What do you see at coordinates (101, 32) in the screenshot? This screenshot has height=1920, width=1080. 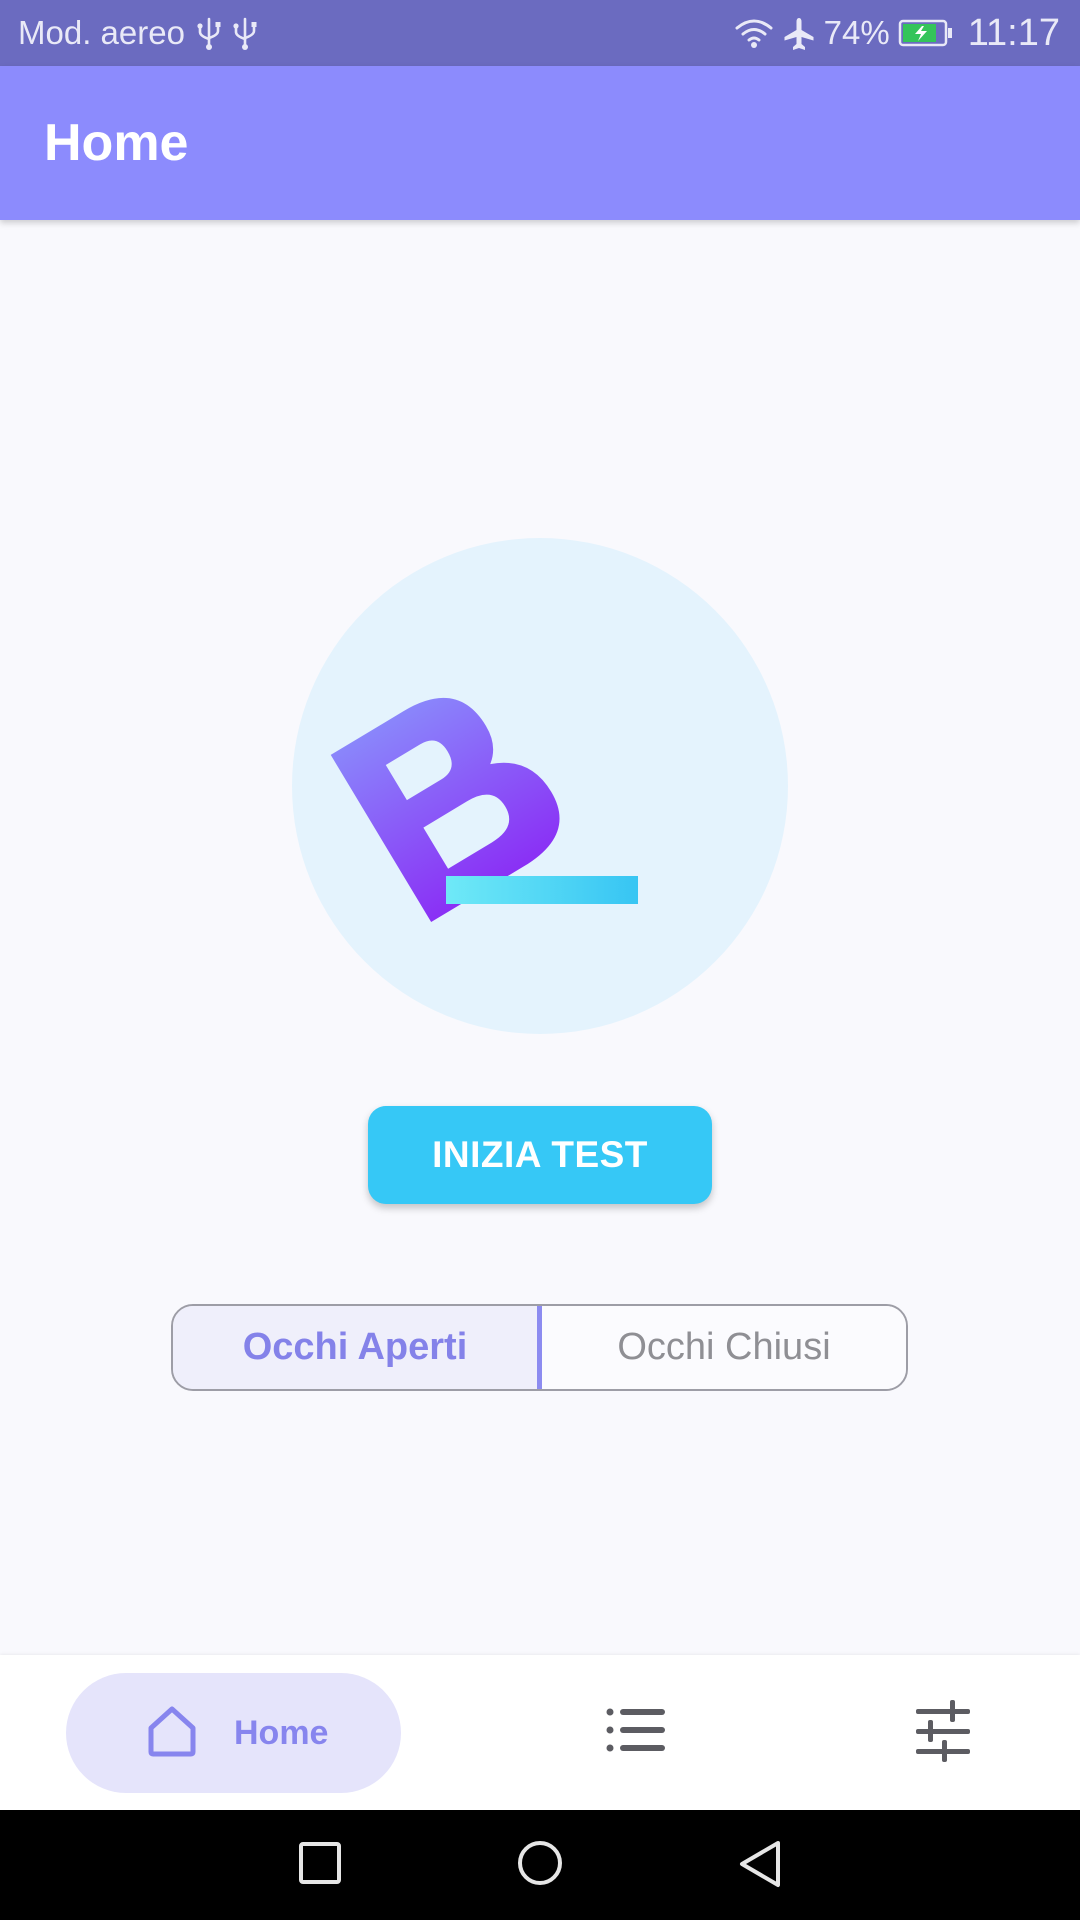 I see `airplane-mode-text: Mod. aereo` at bounding box center [101, 32].